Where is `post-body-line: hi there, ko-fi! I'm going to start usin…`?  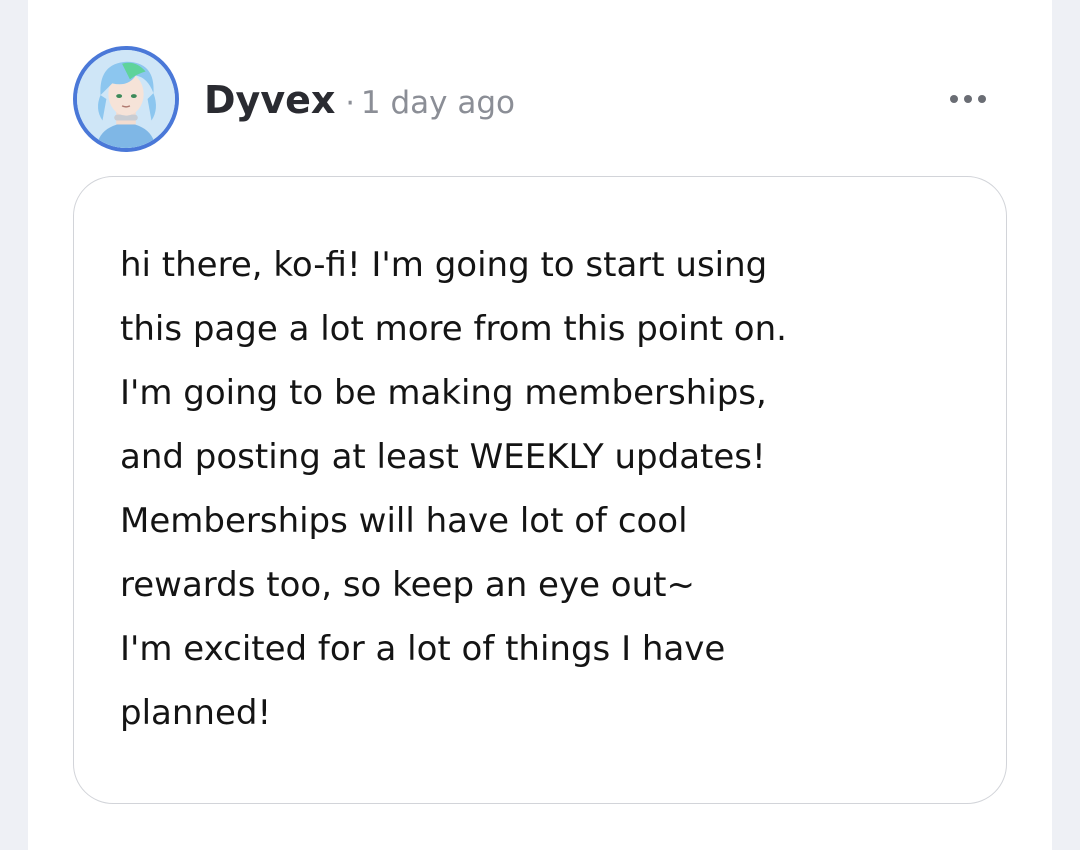
post-body-line: hi there, ko-fi! I'm going to start usin… is located at coordinates (444, 265).